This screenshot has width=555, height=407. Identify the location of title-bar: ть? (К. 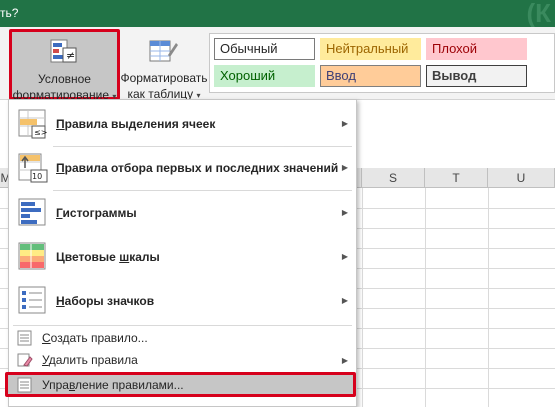
(277, 13).